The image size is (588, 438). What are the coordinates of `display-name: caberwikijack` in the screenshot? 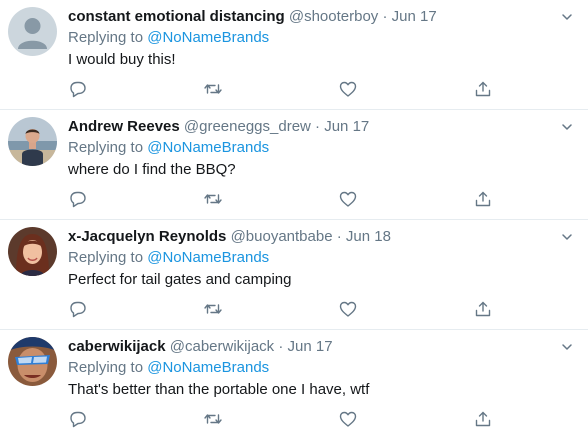 It's located at (117, 346).